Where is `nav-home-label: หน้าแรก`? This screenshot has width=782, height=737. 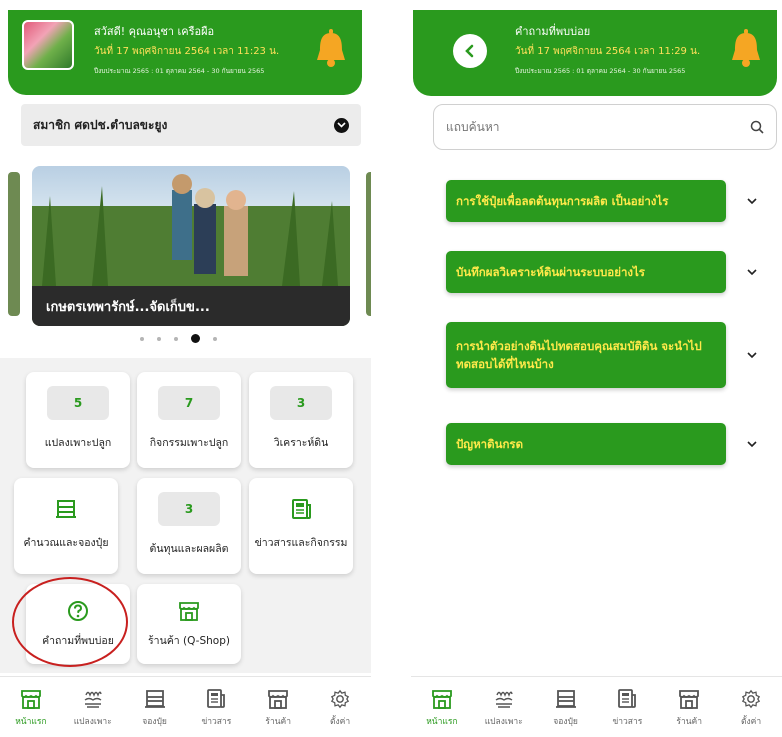 nav-home-label: หน้าแรก is located at coordinates (442, 722).